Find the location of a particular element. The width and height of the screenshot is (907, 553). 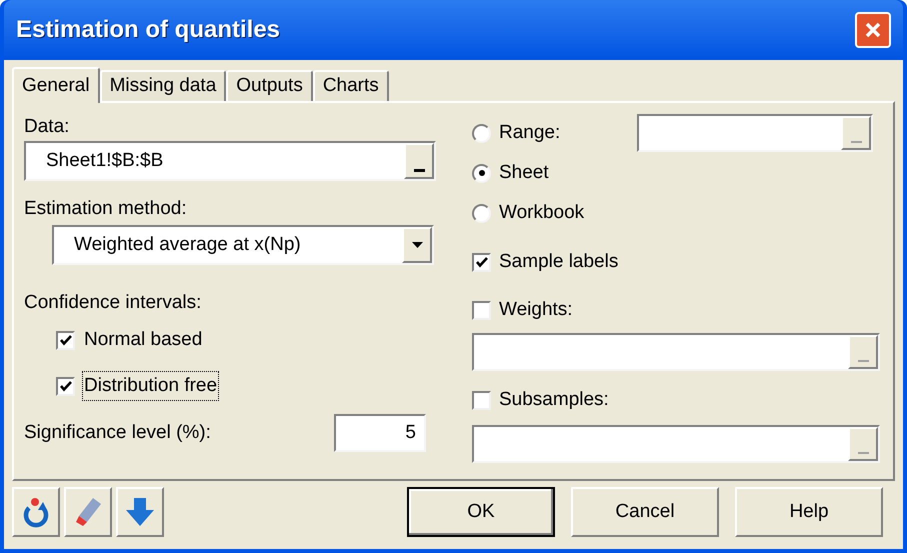

eraser-icon is located at coordinates (88, 512).